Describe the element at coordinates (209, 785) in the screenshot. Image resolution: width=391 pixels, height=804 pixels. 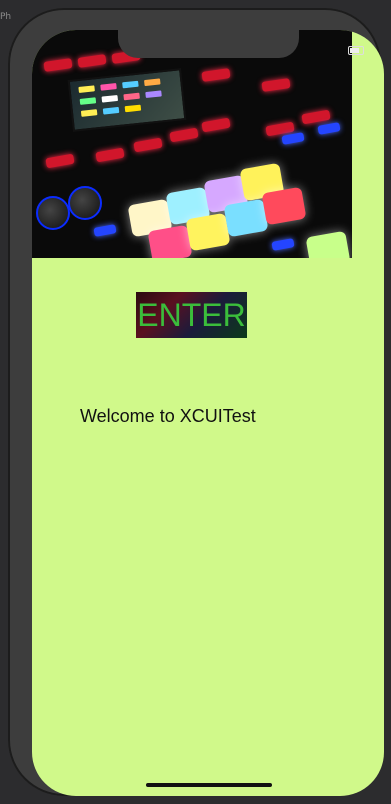
I see `home-indicator` at that location.